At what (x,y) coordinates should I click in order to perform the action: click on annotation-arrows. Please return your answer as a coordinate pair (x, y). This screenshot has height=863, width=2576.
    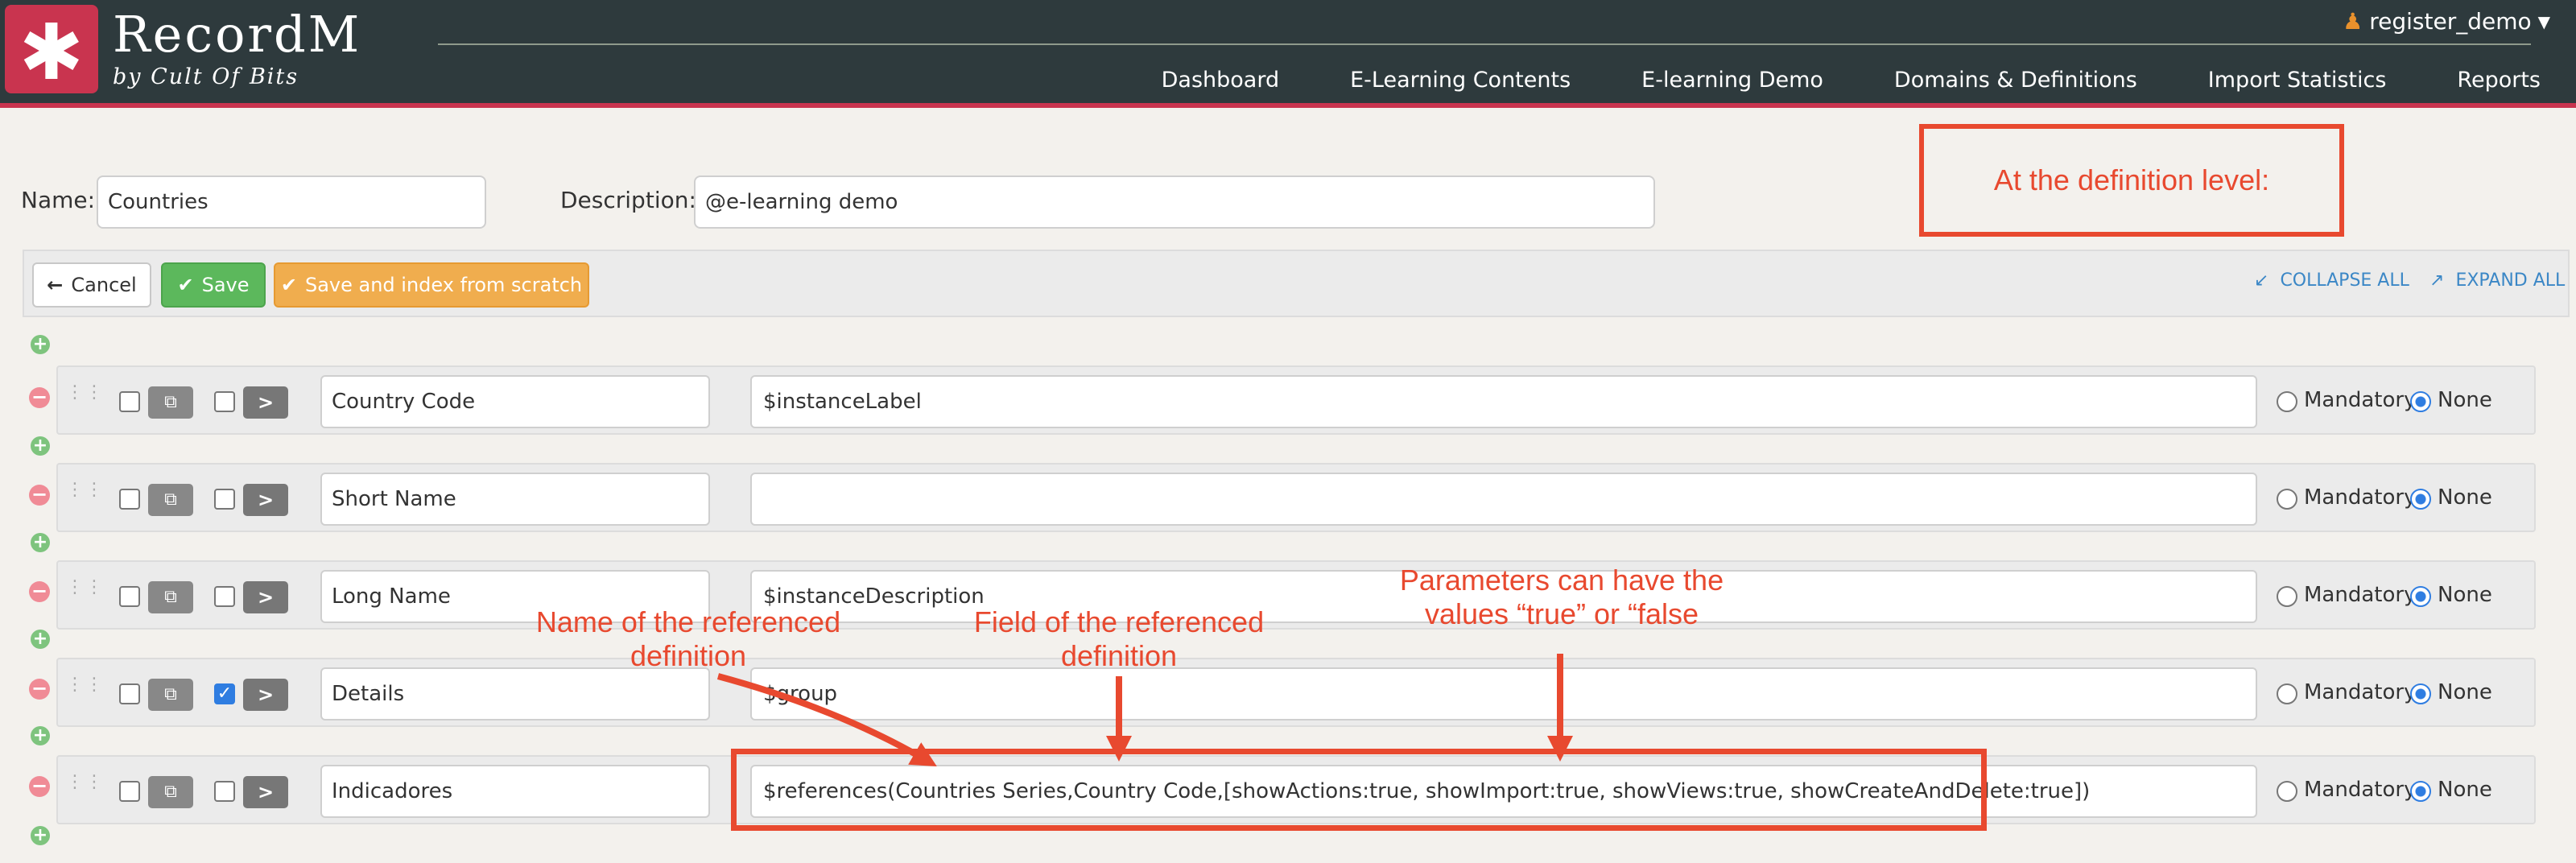
    Looking at the image, I should click on (1144, 710).